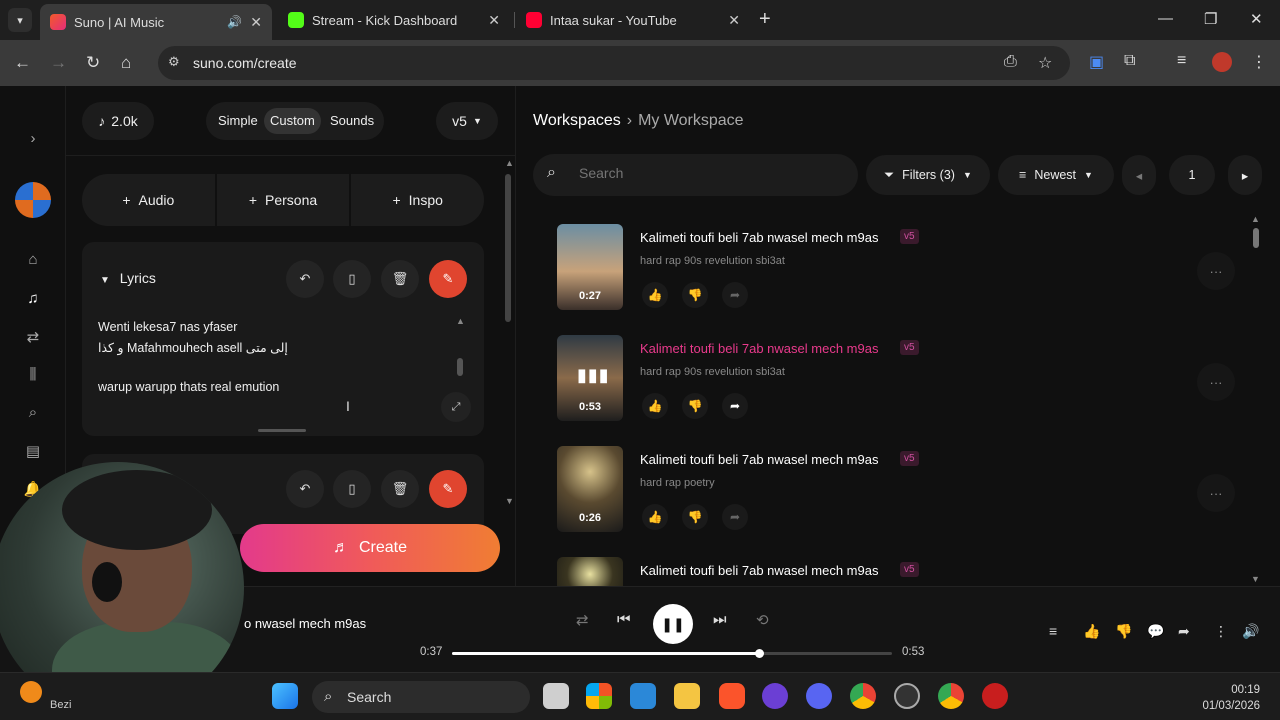  Describe the element at coordinates (765, 19) in the screenshot. I see `new-tab-button: +` at that location.